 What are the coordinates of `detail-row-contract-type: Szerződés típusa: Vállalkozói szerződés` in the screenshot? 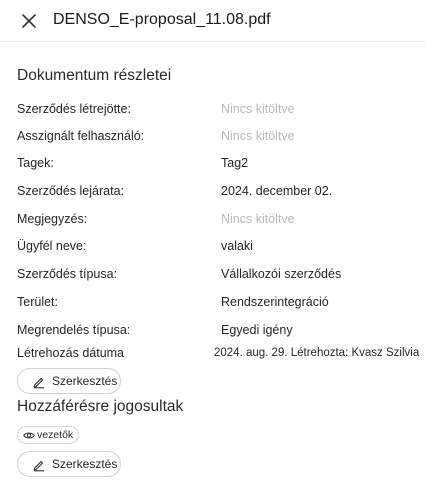 It's located at (212, 274).